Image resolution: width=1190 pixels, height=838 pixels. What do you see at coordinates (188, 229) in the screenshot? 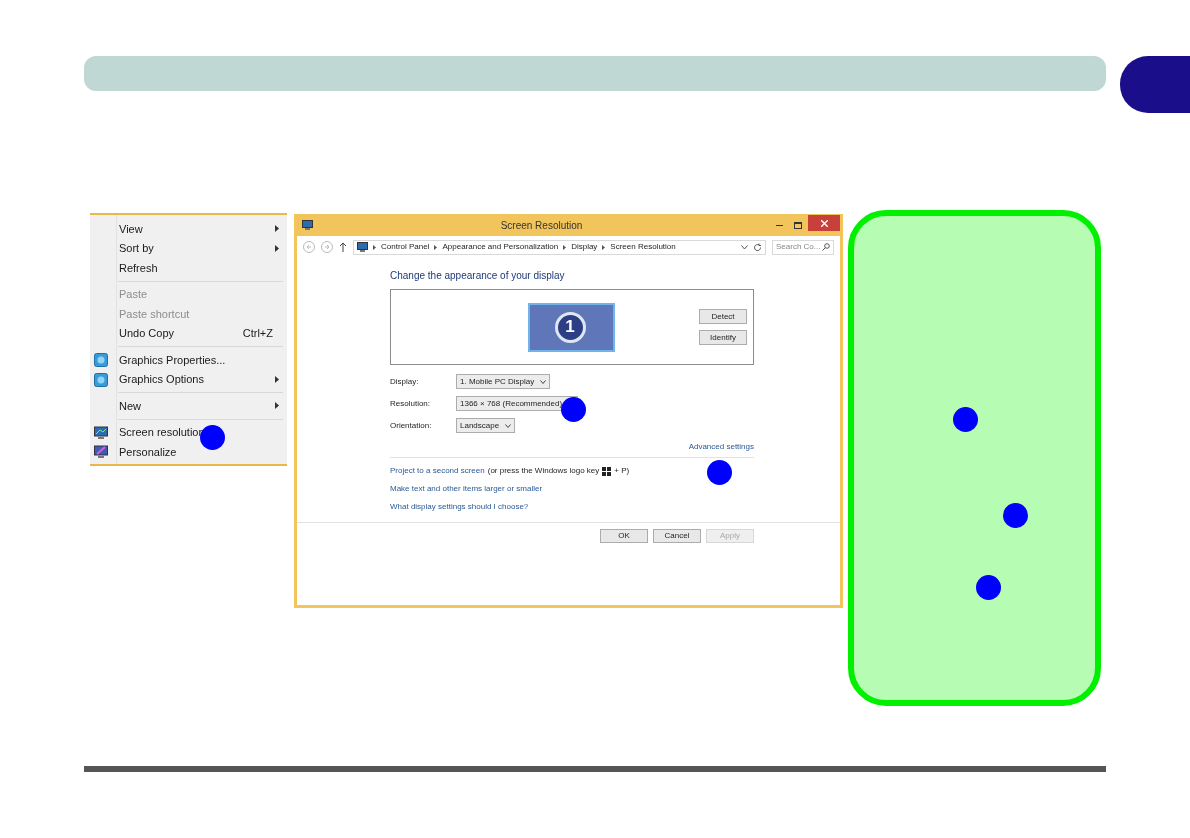
I see `menu-item: View` at bounding box center [188, 229].